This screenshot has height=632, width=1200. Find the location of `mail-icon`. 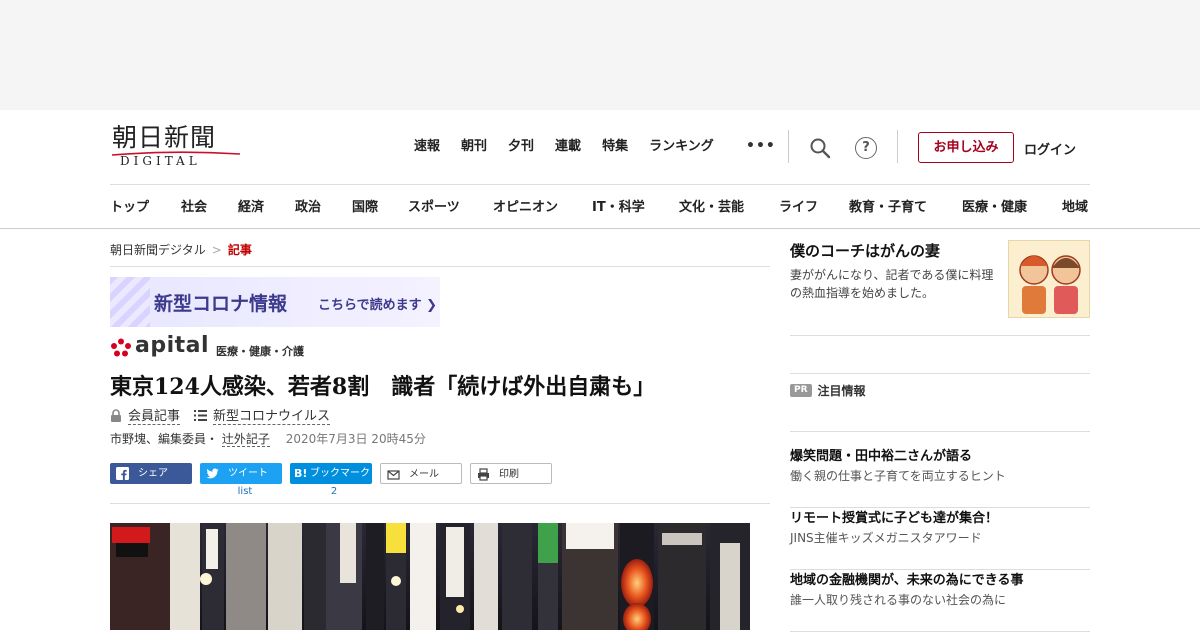

mail-icon is located at coordinates (393, 475).